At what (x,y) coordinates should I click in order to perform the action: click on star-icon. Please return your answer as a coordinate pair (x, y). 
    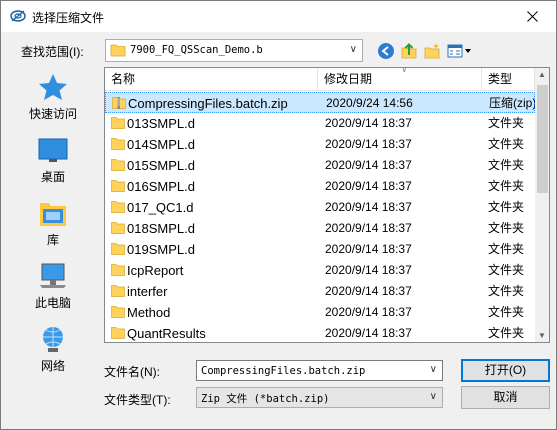
    Looking at the image, I should click on (53, 87).